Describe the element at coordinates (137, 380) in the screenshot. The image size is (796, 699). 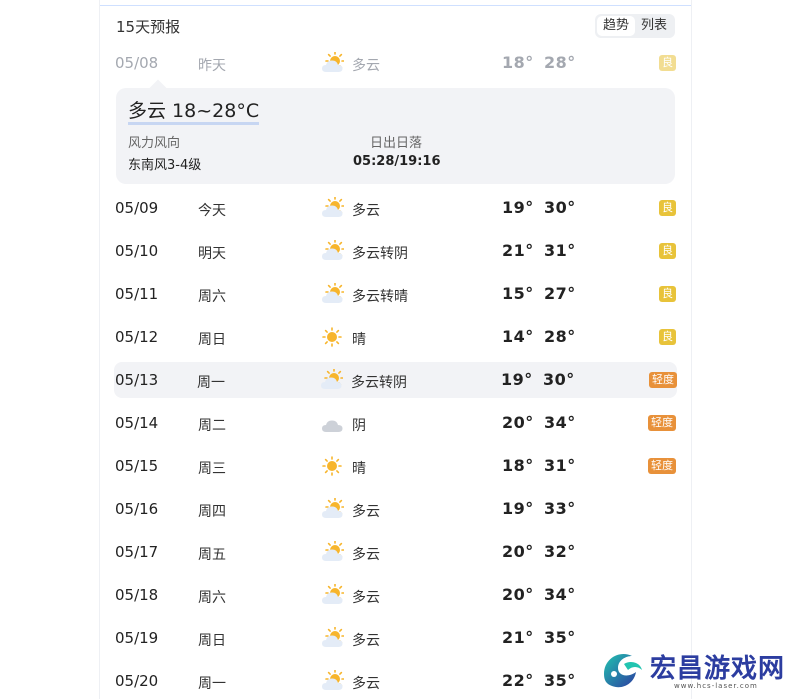
I see `row-date: 05/13` at that location.